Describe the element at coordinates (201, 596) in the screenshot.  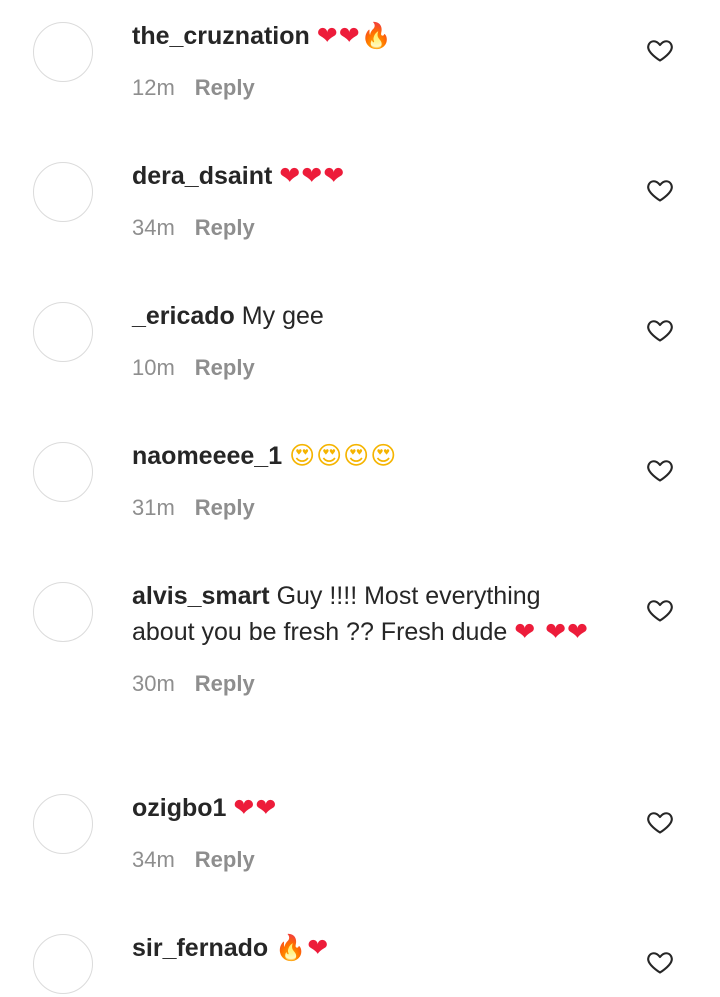
I see `comment-username: alvis_smart` at that location.